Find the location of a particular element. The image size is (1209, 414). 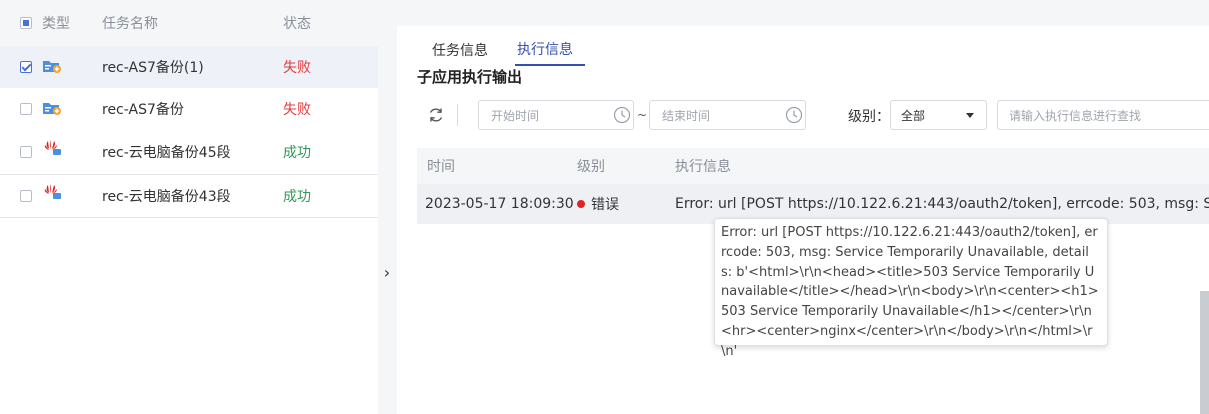

task-name: rec-AS7备份(1) is located at coordinates (153, 68).